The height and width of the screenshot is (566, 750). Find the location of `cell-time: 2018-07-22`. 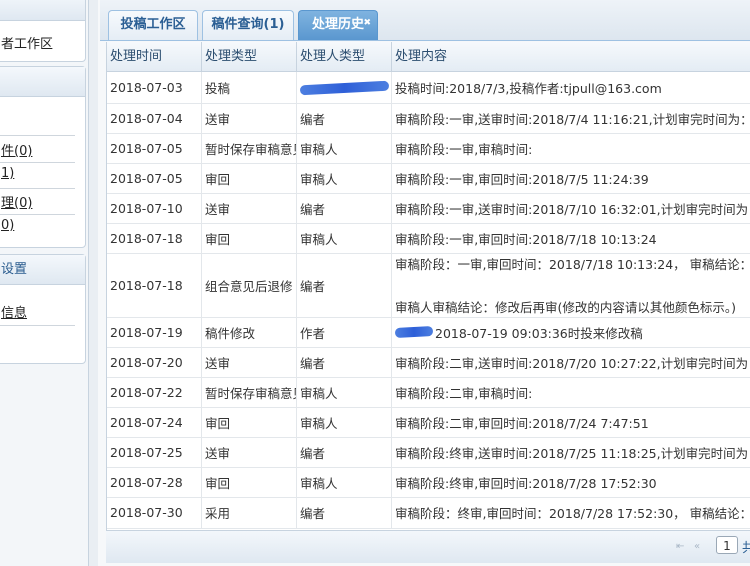

cell-time: 2018-07-22 is located at coordinates (154, 392).